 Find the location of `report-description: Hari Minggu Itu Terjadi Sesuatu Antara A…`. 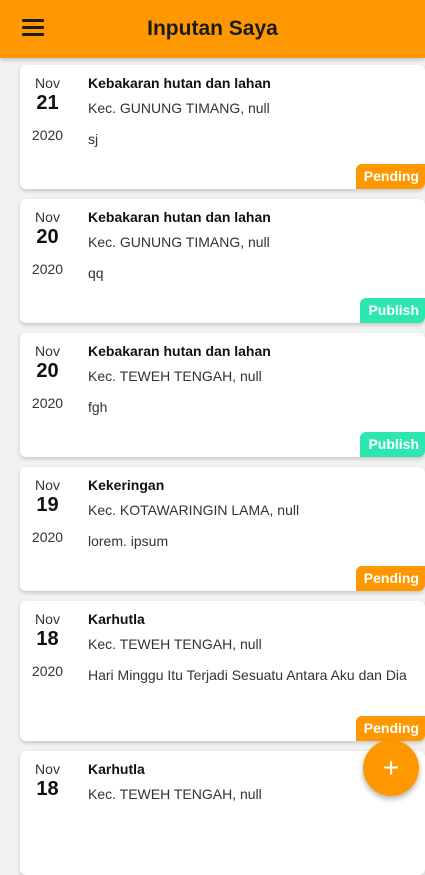

report-description: Hari Minggu Itu Terjadi Sesuatu Antara A… is located at coordinates (247, 675).